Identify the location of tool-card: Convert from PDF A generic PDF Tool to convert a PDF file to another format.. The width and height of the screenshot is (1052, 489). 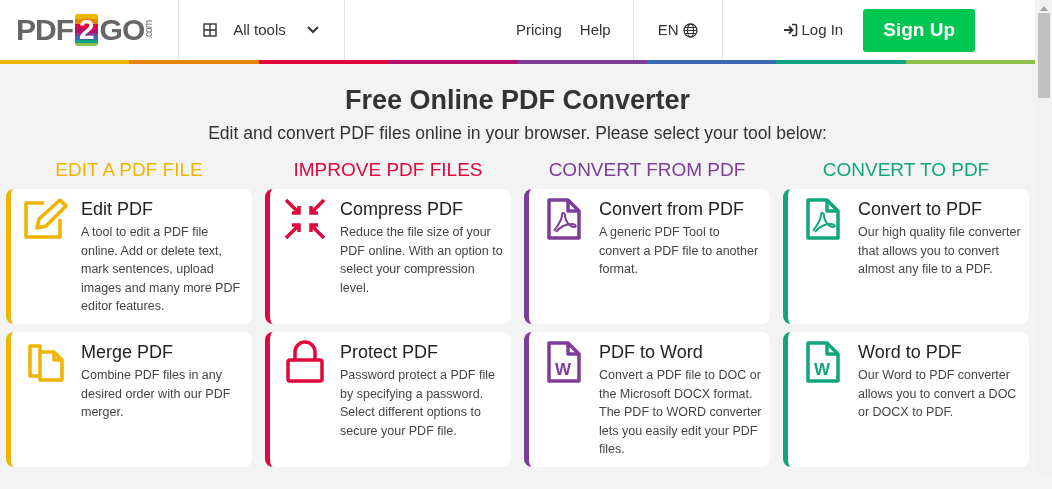
(647, 257).